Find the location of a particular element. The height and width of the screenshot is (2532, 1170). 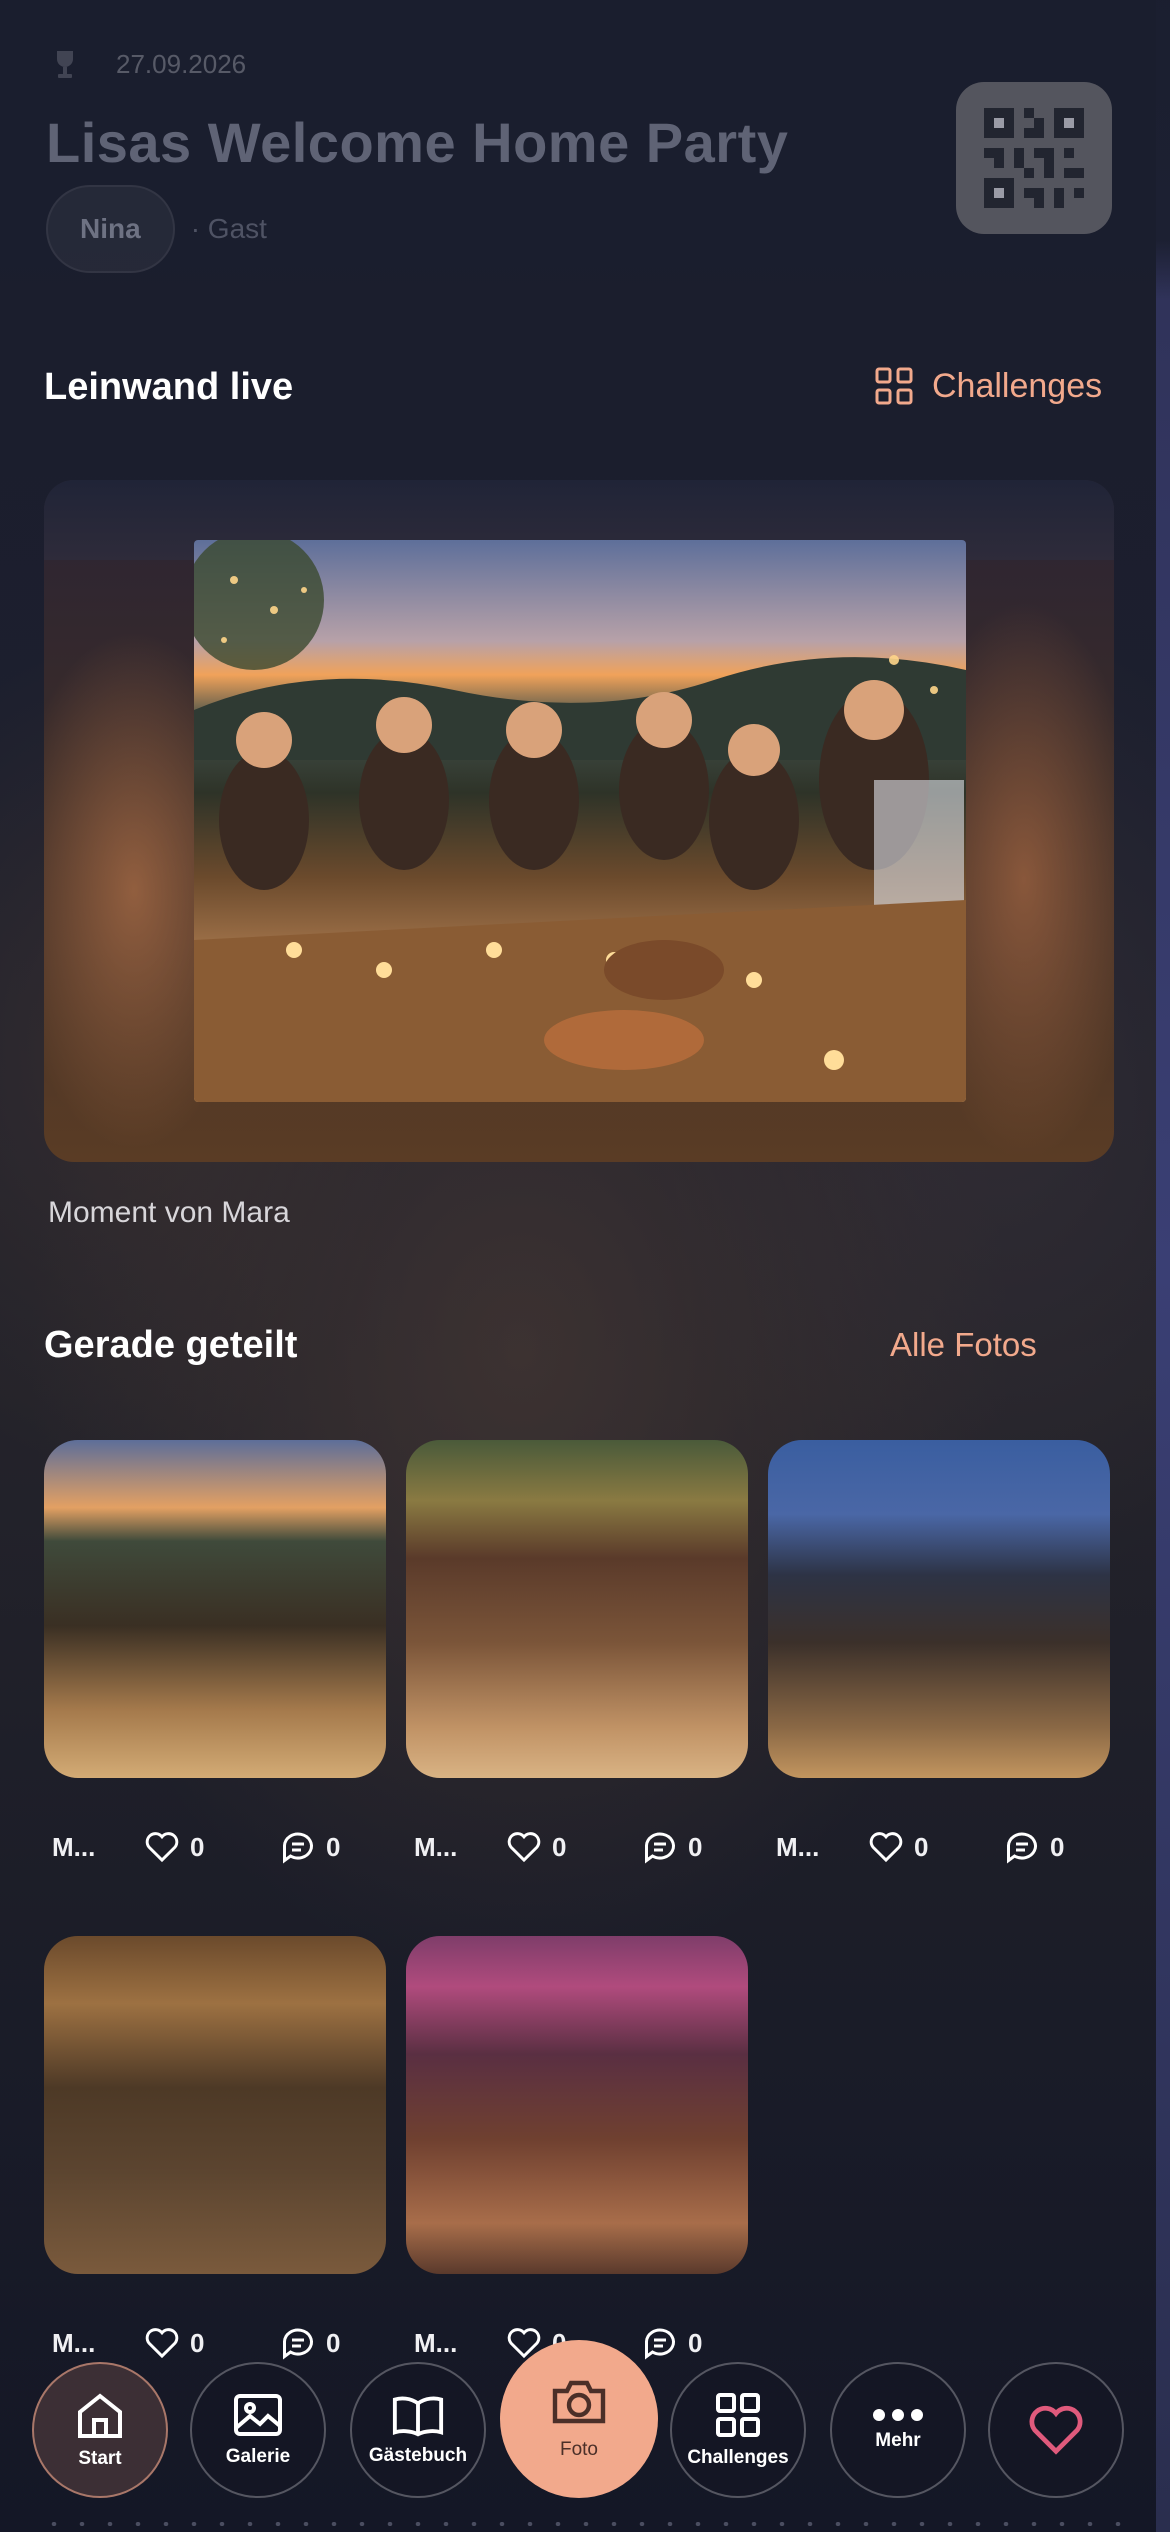

nav-foto-capture-button: Foto is located at coordinates (579, 2419).